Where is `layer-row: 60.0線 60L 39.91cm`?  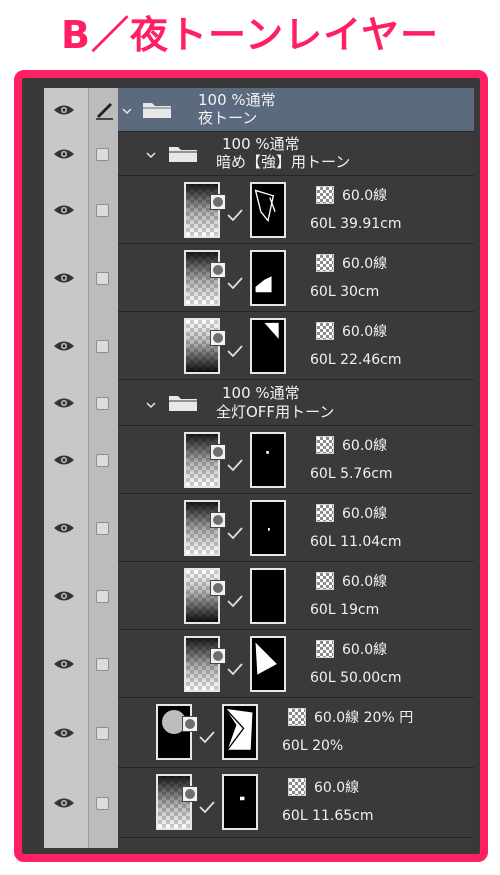
layer-row: 60.0線 60L 39.91cm is located at coordinates (296, 210).